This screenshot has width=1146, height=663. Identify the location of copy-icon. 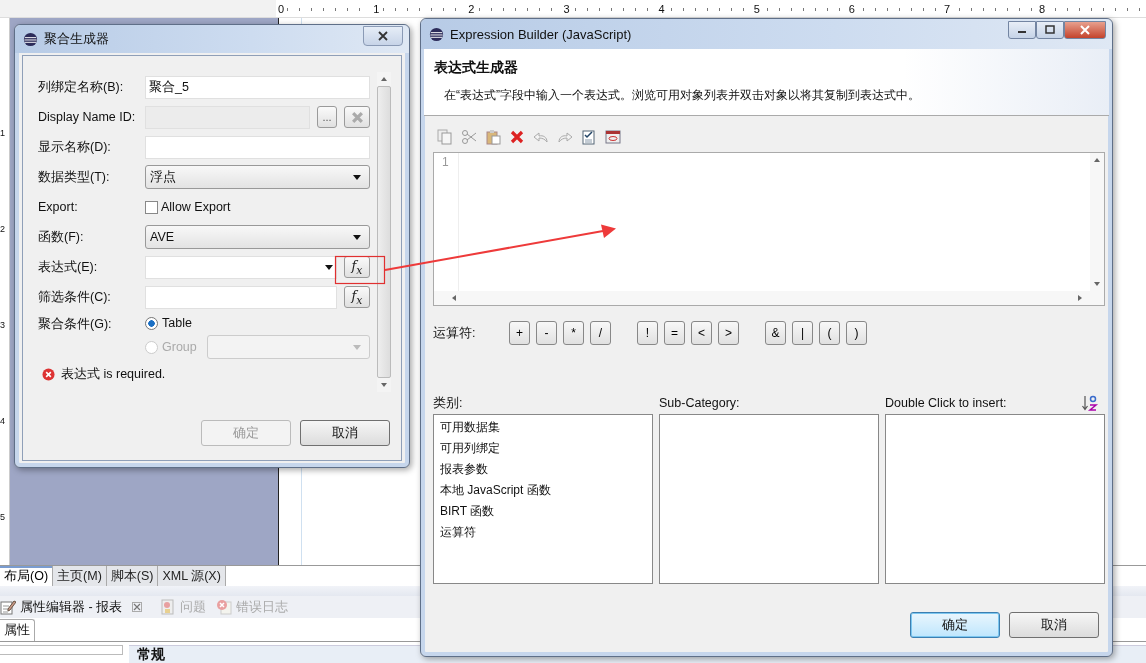
(445, 137).